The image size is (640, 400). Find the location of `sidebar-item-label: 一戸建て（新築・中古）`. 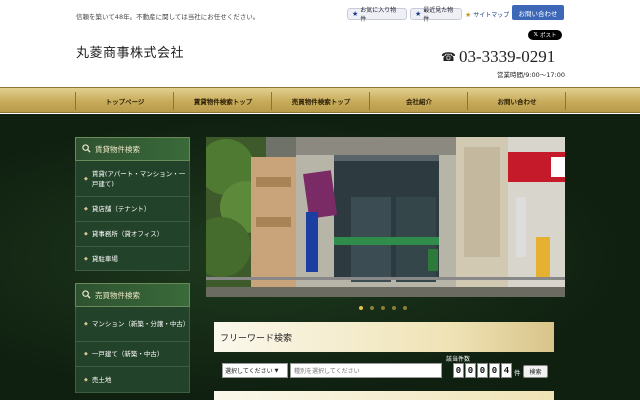

sidebar-item-label: 一戸建て（新築・中古） is located at coordinates (127, 354).